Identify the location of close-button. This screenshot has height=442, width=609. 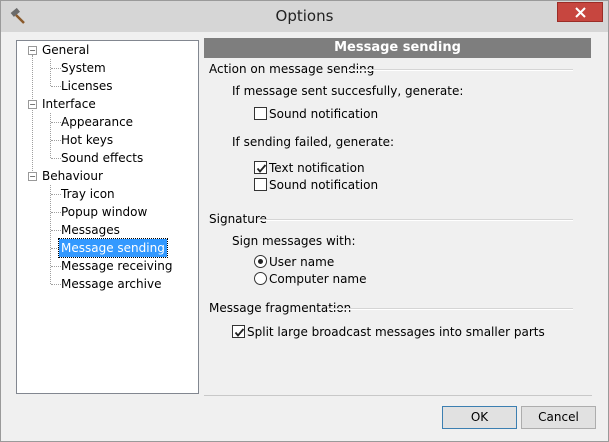
(580, 12).